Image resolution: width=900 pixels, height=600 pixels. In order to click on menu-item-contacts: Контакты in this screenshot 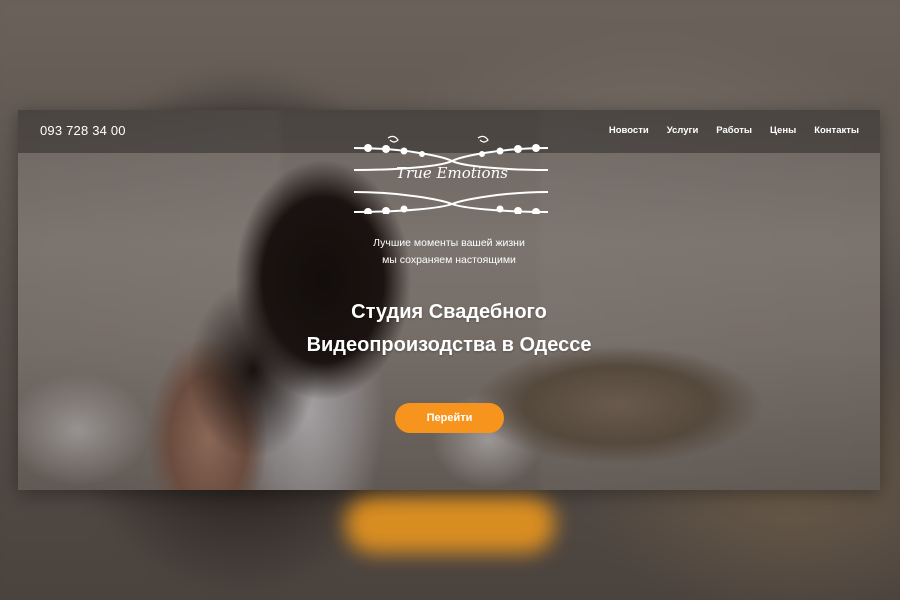, I will do `click(836, 130)`.